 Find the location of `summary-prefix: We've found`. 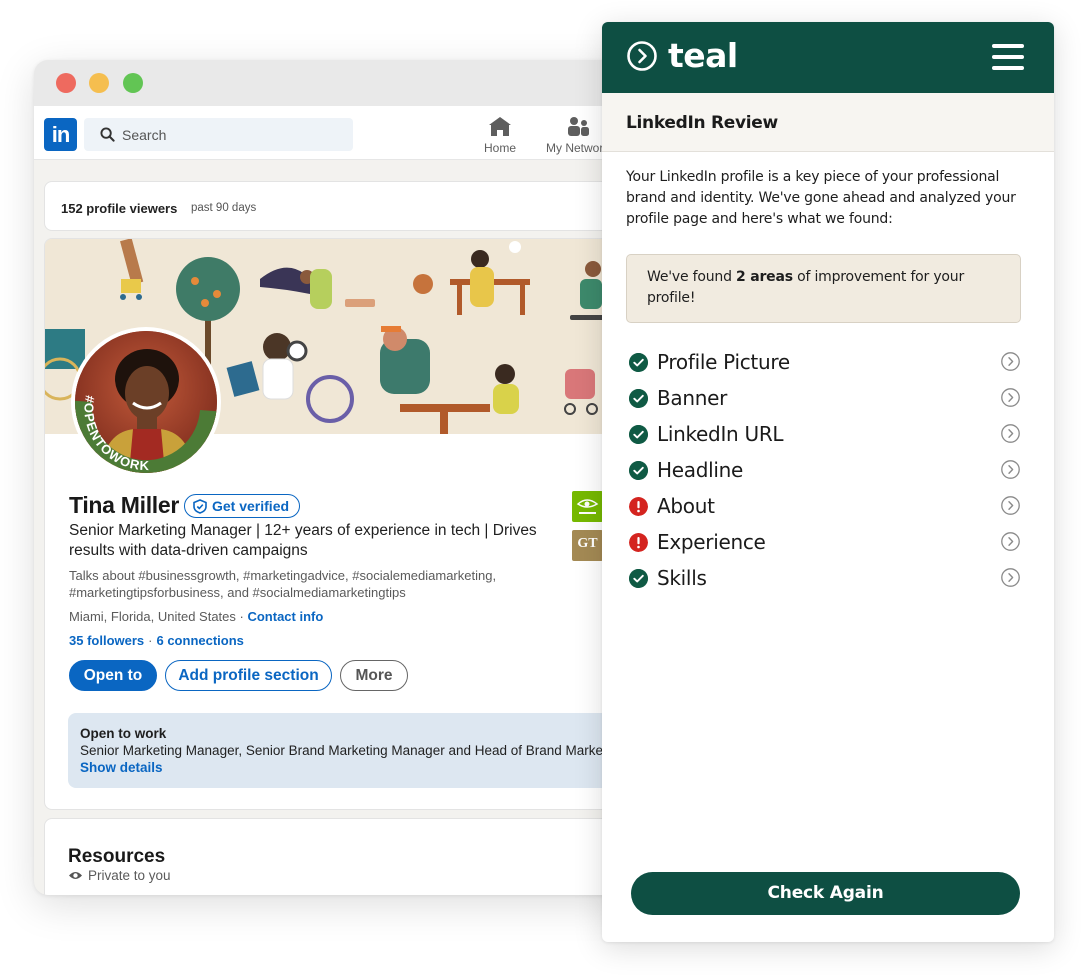

summary-prefix: We've found is located at coordinates (692, 277).